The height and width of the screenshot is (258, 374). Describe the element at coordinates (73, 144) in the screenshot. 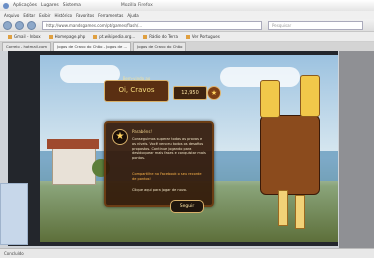

I see `roof-decoration` at that location.